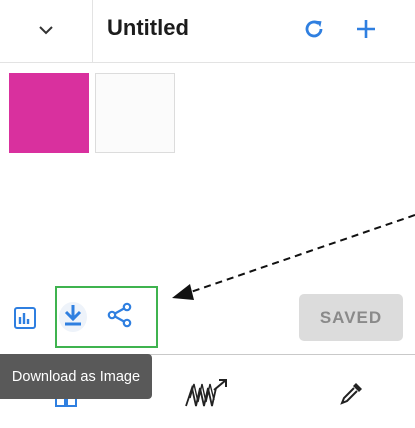 This screenshot has width=415, height=428. I want to click on eyedropper-icon, so click(352, 395).